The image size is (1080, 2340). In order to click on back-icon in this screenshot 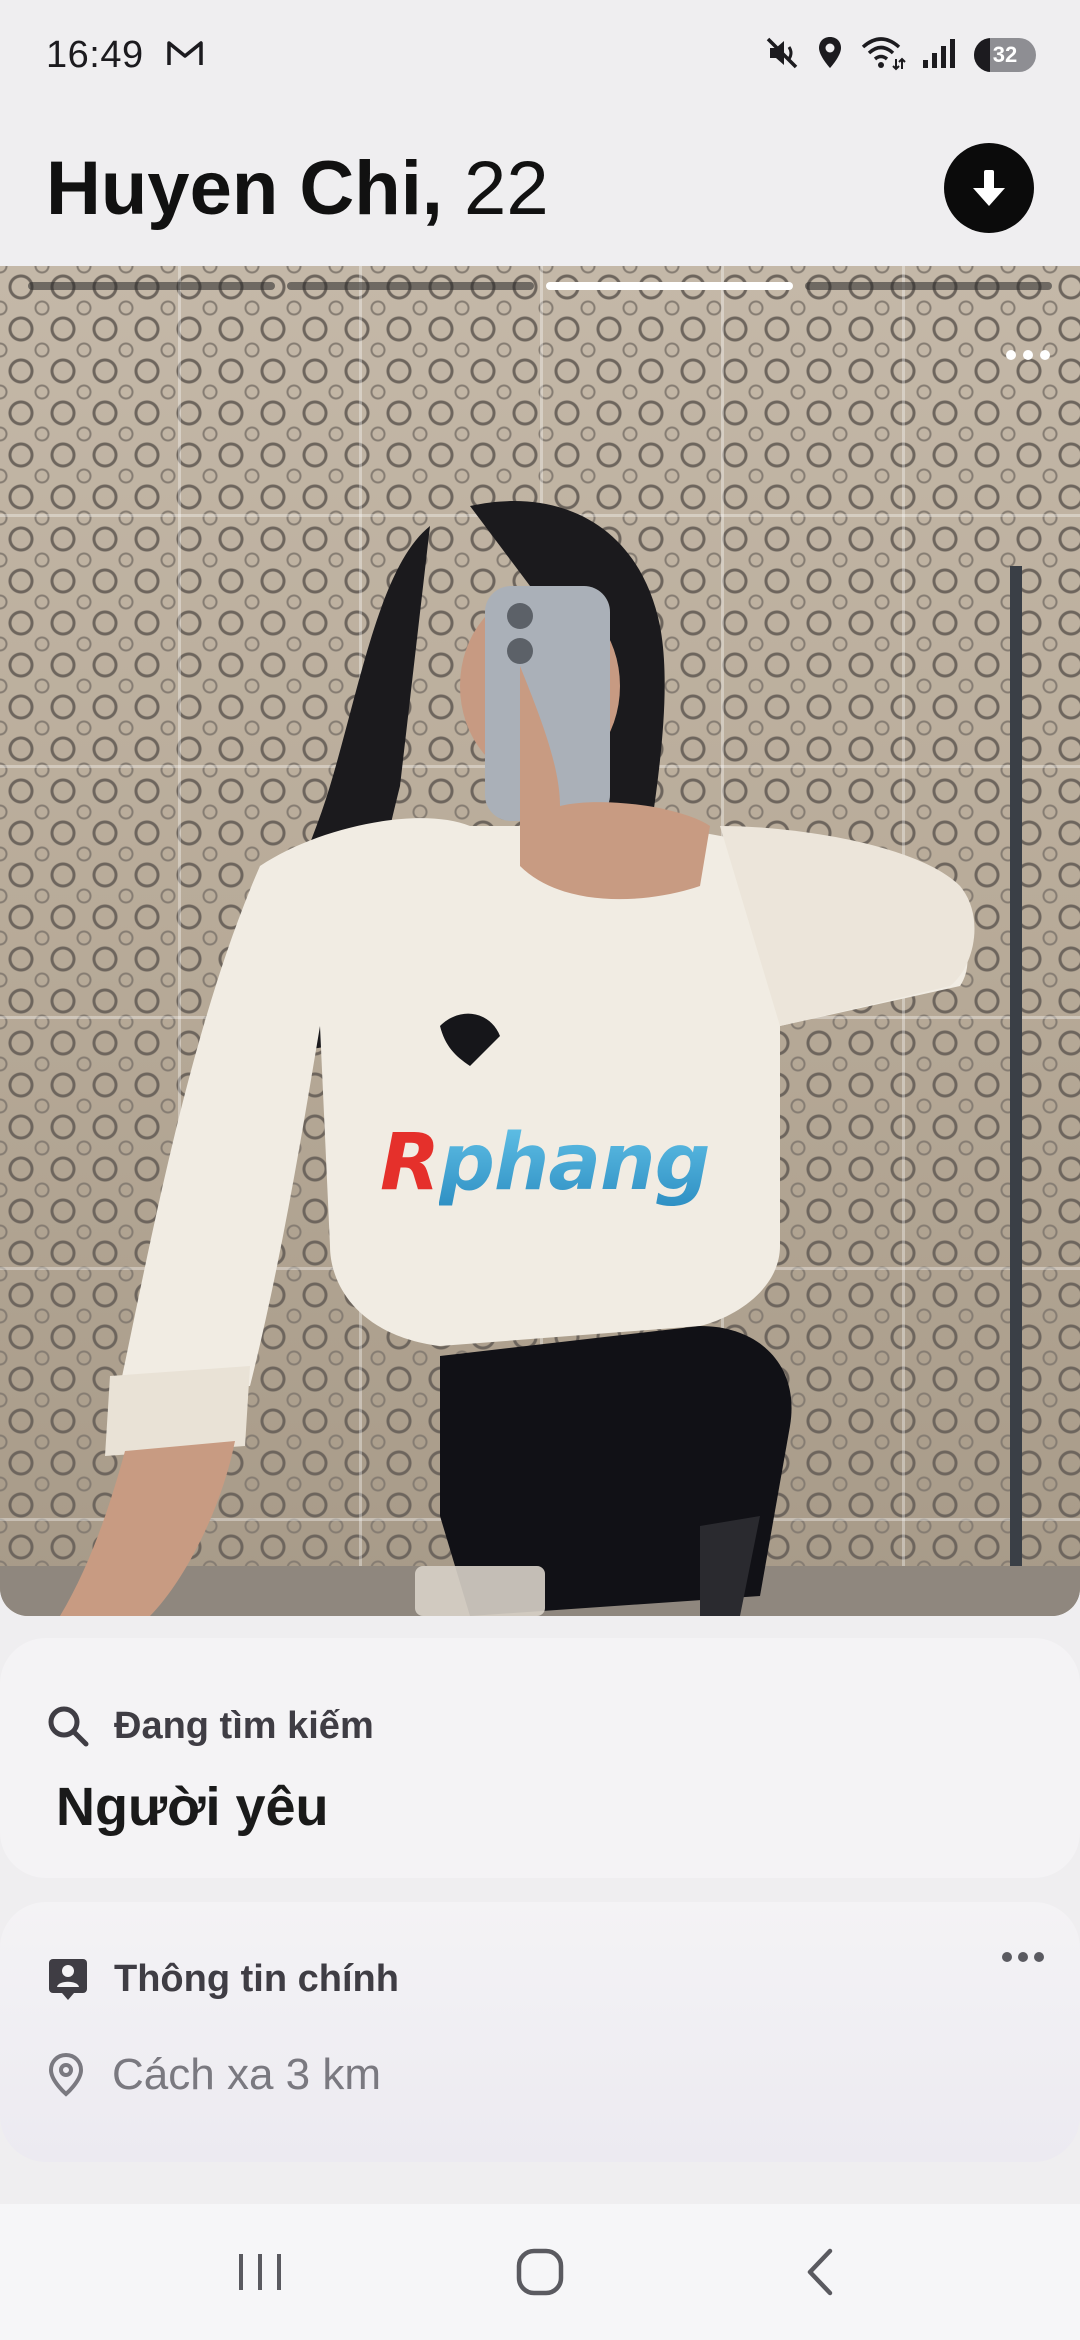, I will do `click(820, 2272)`.